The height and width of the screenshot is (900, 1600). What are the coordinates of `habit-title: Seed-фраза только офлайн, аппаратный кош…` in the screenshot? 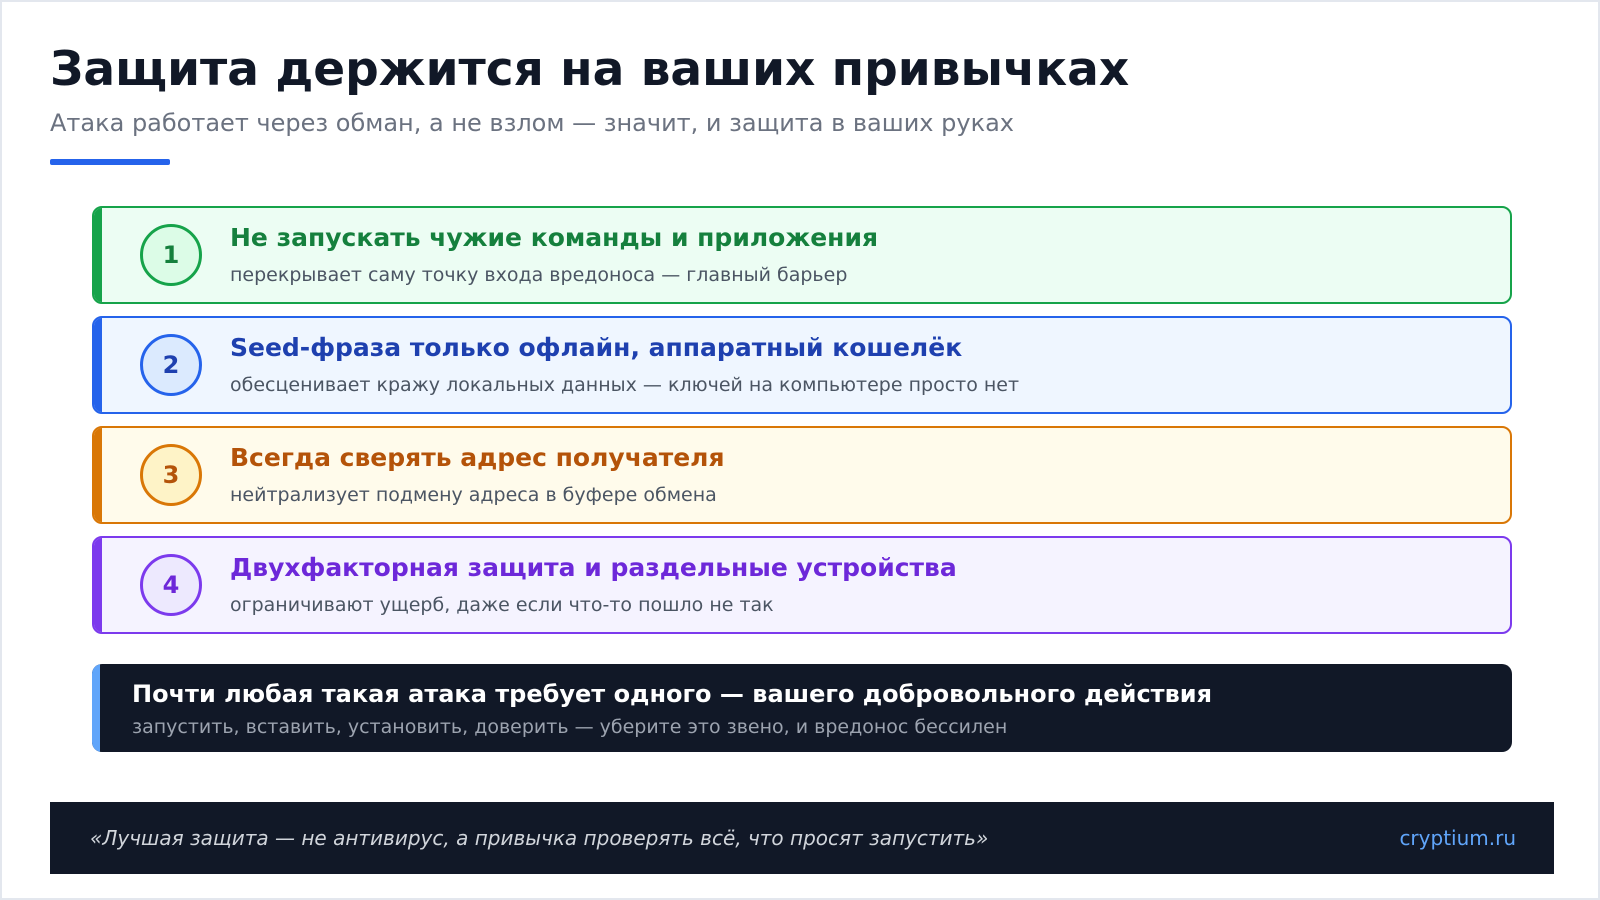 It's located at (596, 347).